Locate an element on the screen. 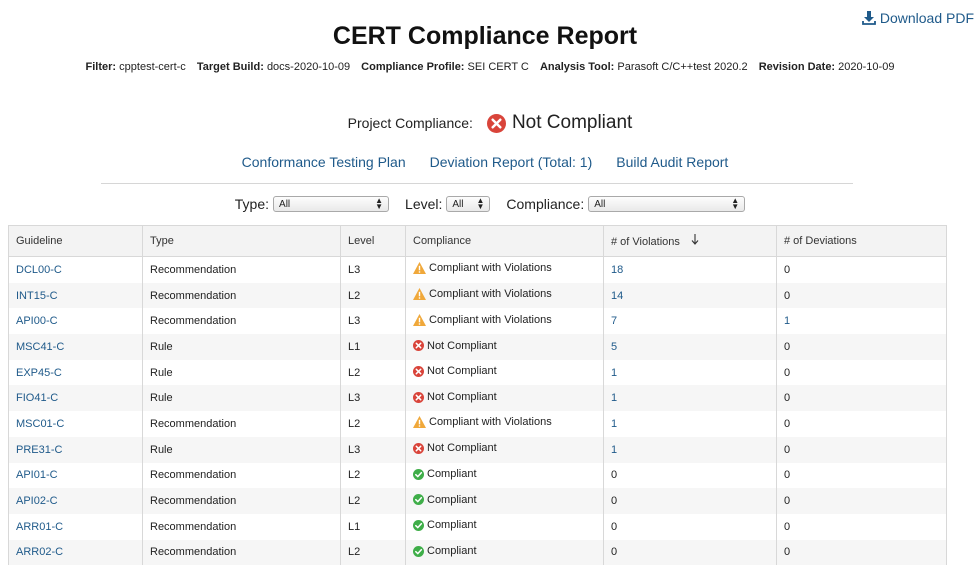  table-row: API01-C Recommendation L2 Compliant 0 0 is located at coordinates (477, 475).